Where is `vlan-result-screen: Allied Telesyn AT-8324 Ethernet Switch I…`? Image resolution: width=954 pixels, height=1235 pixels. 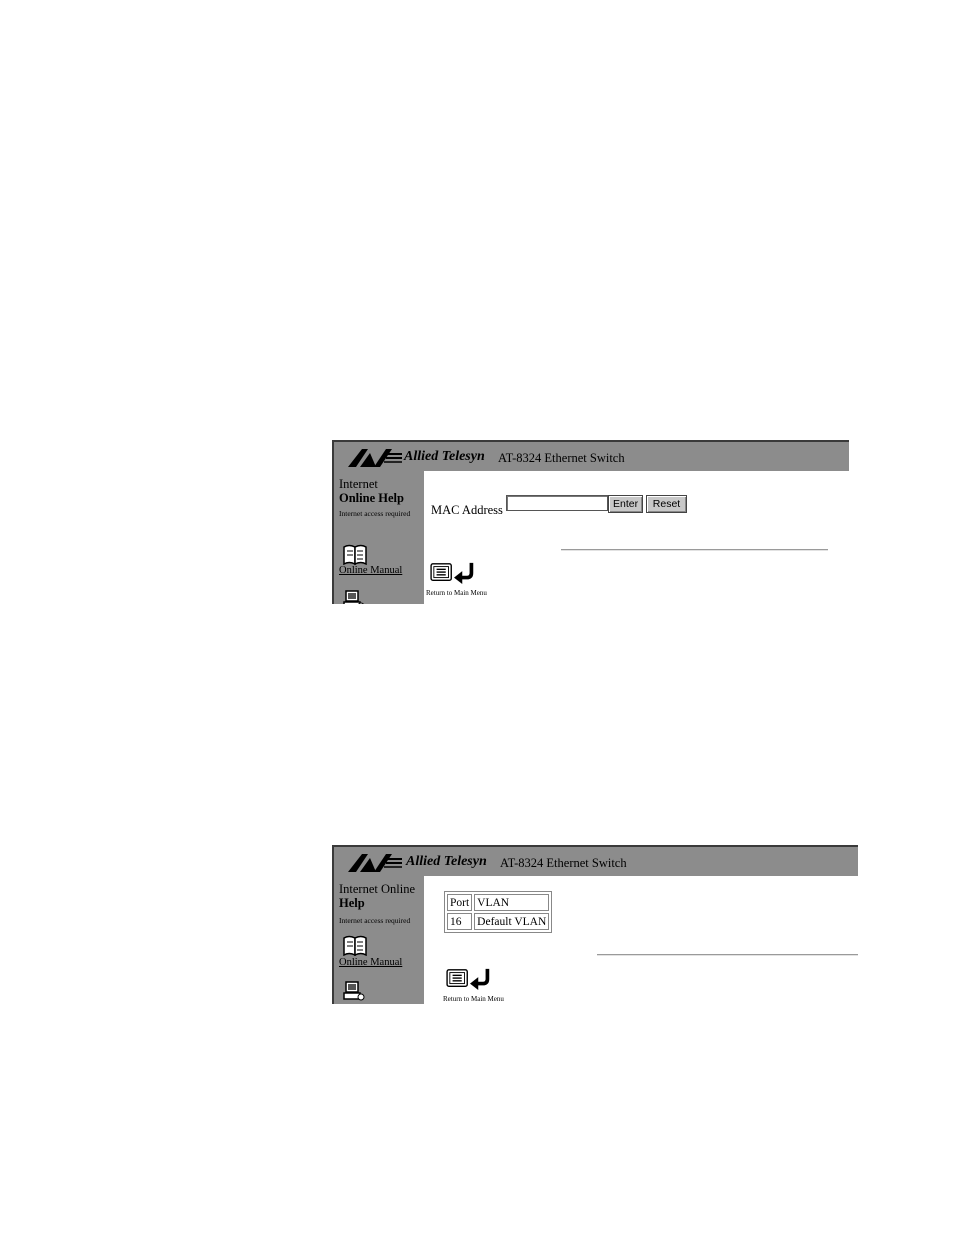 vlan-result-screen: Allied Telesyn AT-8324 Ethernet Switch I… is located at coordinates (595, 924).